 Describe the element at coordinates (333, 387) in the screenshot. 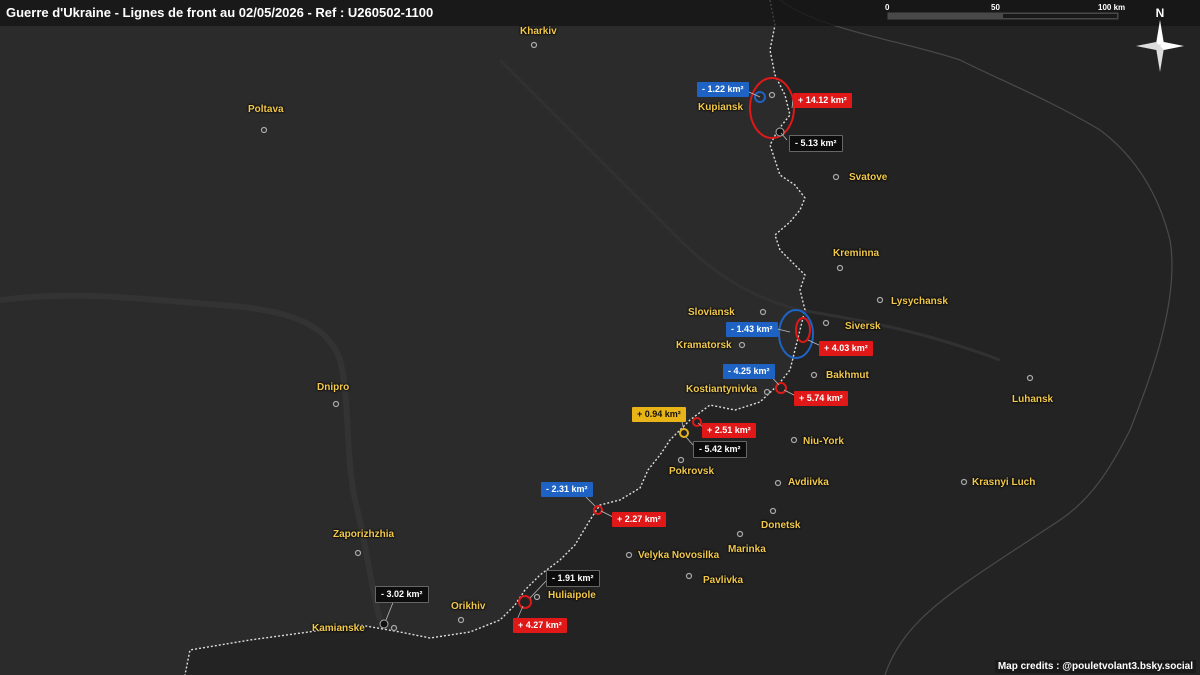

I see `city-dnipro: Dnipro` at that location.